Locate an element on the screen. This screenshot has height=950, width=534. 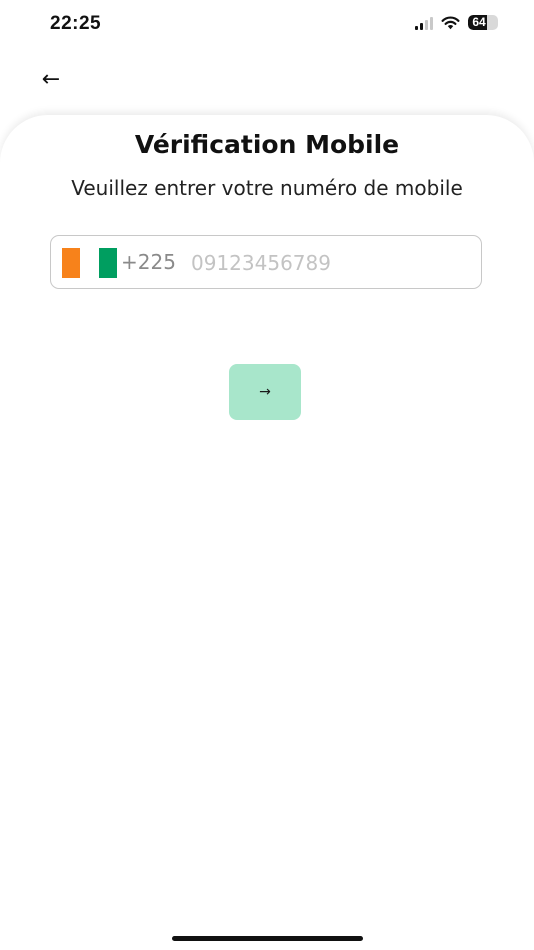
status-time: 22:25 is located at coordinates (76, 23).